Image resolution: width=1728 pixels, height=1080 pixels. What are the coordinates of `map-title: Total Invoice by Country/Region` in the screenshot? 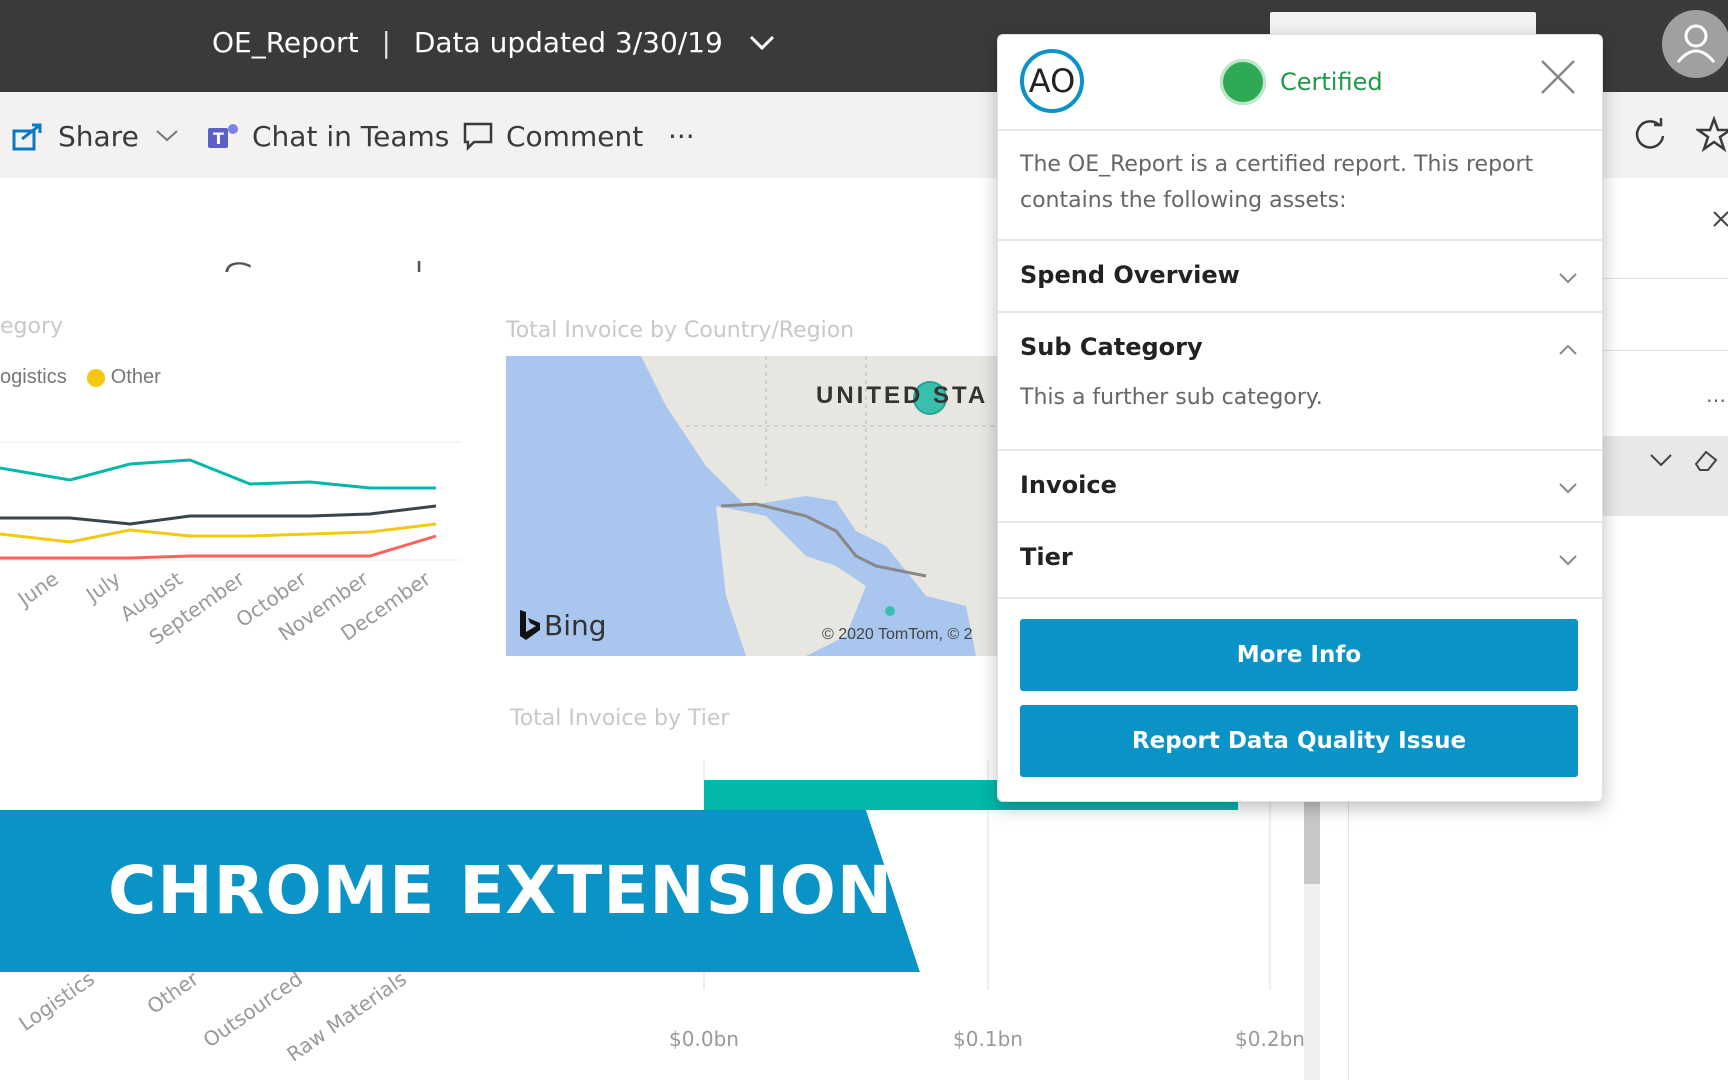 It's located at (680, 330).